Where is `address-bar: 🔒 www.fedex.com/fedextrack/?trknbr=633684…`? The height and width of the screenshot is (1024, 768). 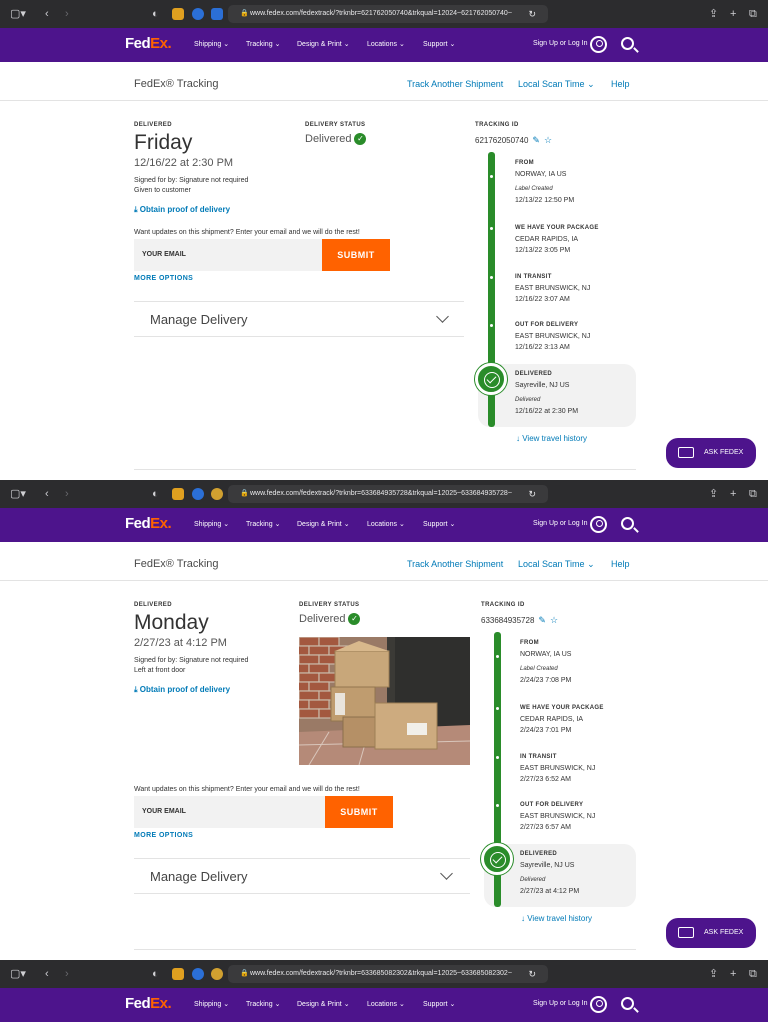 address-bar: 🔒 www.fedex.com/fedextrack/?trknbr=633684… is located at coordinates (388, 494).